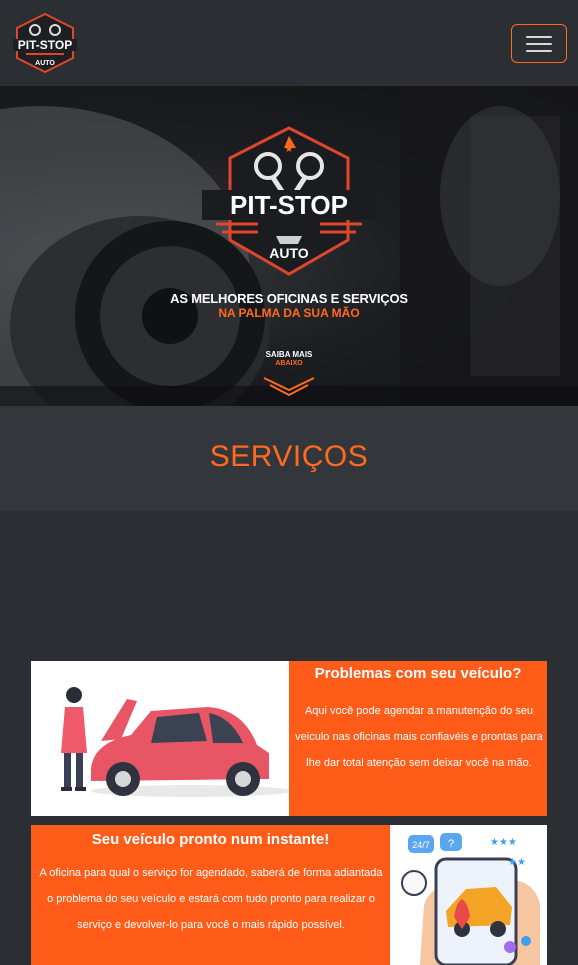 The width and height of the screenshot is (578, 965). Describe the element at coordinates (418, 673) in the screenshot. I see `service-card-title: Problemas com seu veículo?` at that location.